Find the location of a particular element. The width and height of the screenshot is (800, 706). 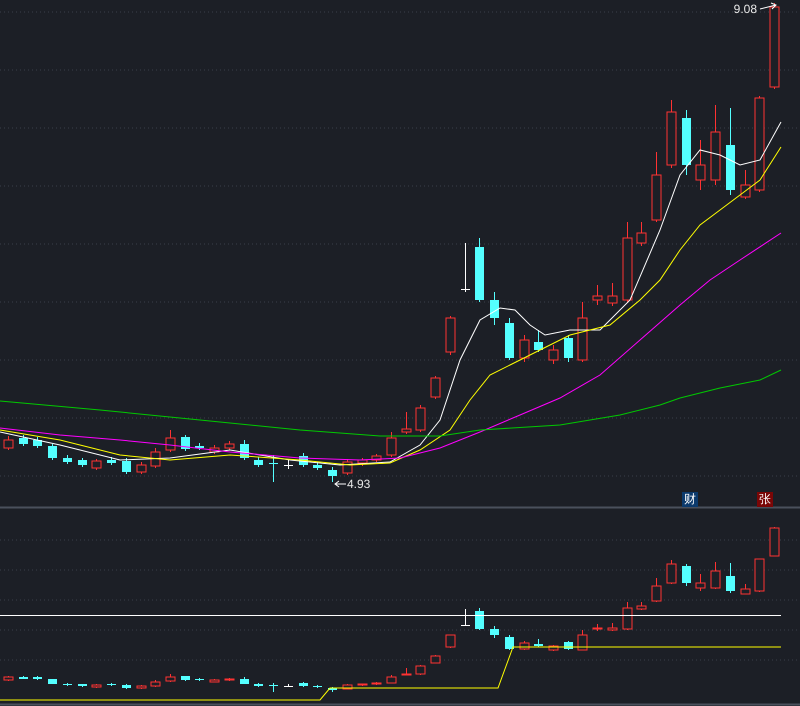

marker-badge: 财 is located at coordinates (690, 499).